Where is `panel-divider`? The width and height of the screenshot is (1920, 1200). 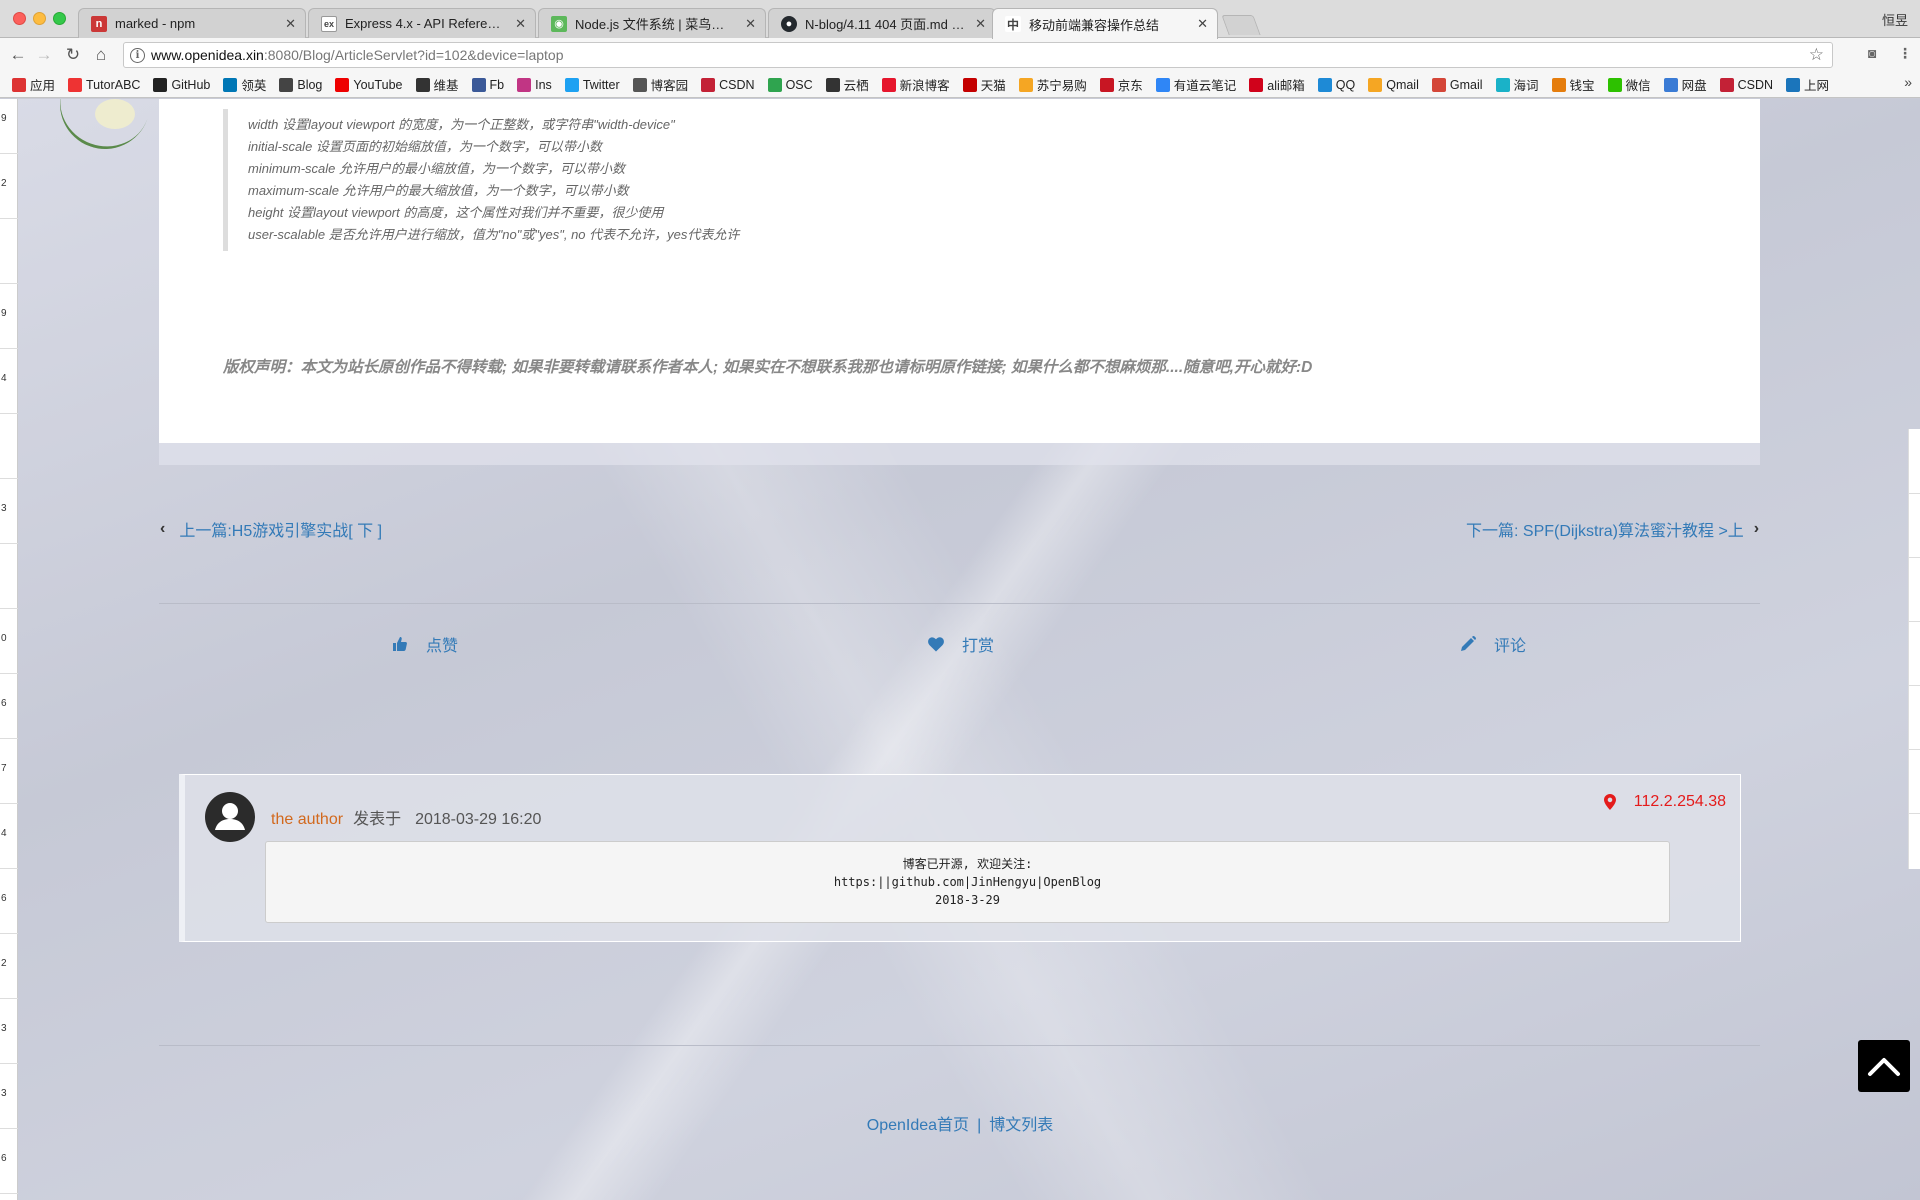 panel-divider is located at coordinates (1914, 685).